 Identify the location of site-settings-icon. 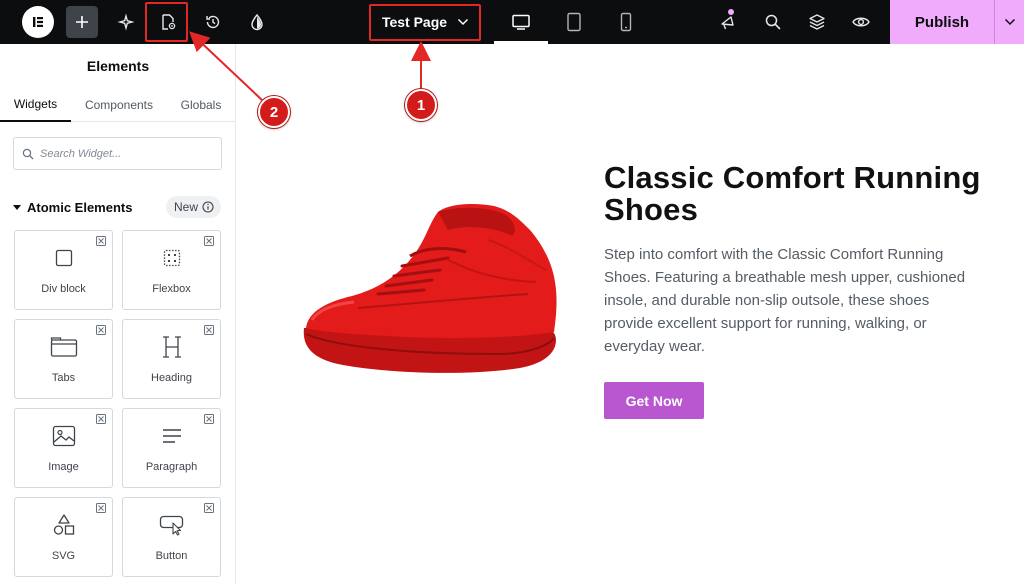
(257, 22).